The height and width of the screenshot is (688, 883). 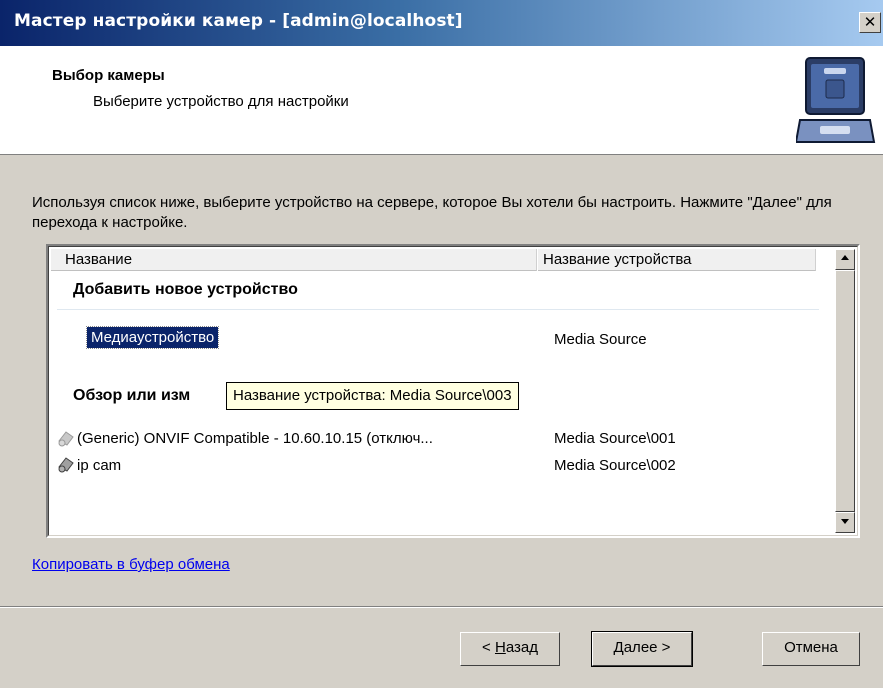 I want to click on scroll-down-button, so click(x=845, y=522).